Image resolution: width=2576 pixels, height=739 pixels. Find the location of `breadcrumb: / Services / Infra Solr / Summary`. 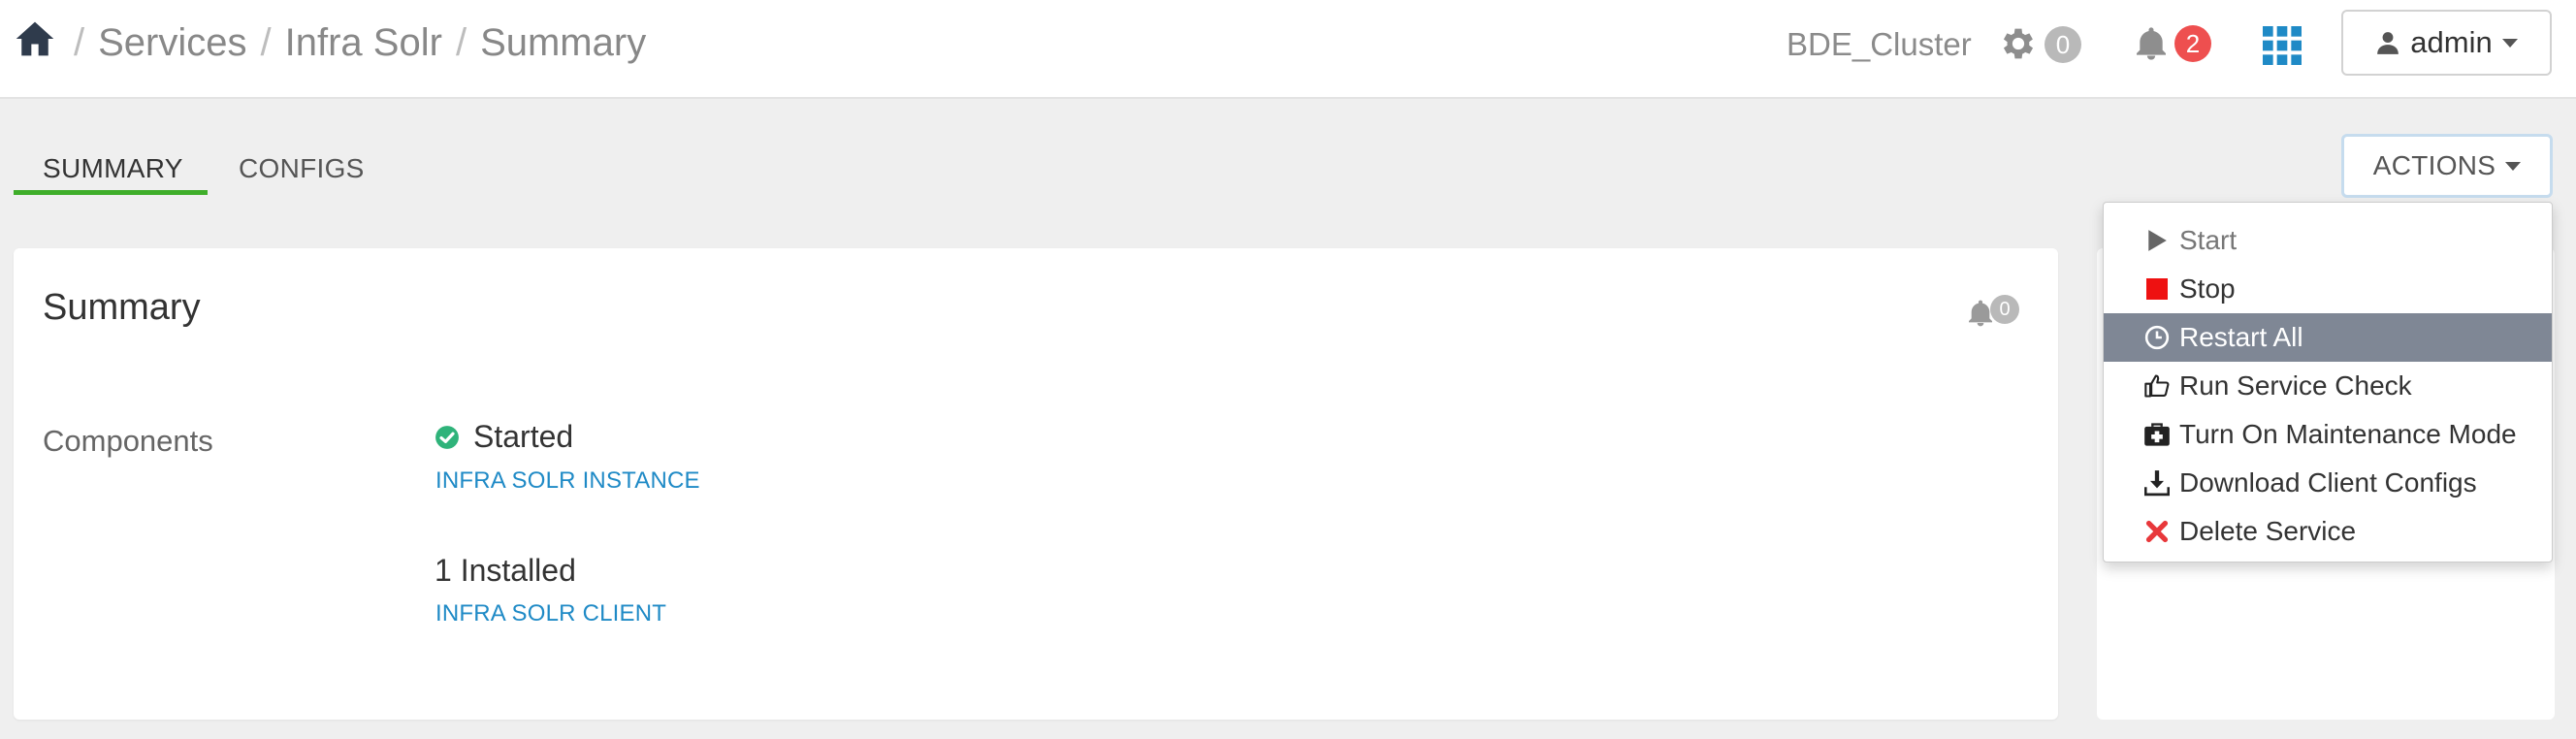

breadcrumb: / Services / Infra Solr / Summary is located at coordinates (353, 43).